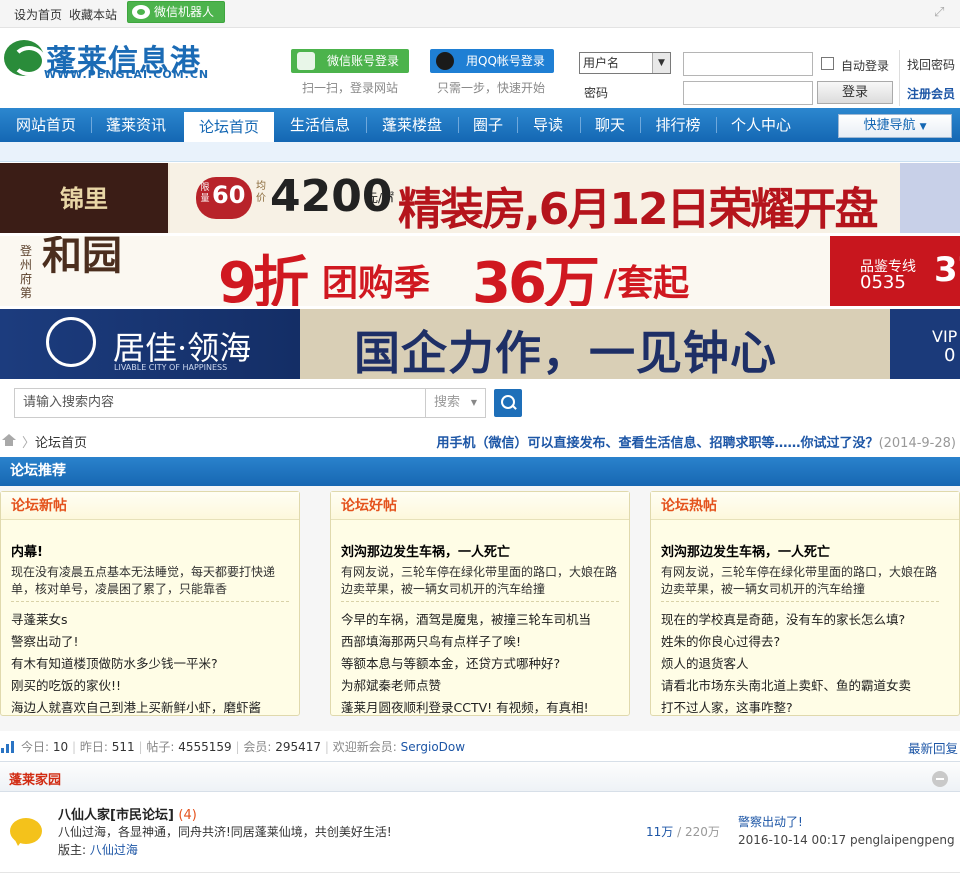 This screenshot has height=873, width=960. I want to click on search-input: 请输入搜索内容, so click(220, 403).